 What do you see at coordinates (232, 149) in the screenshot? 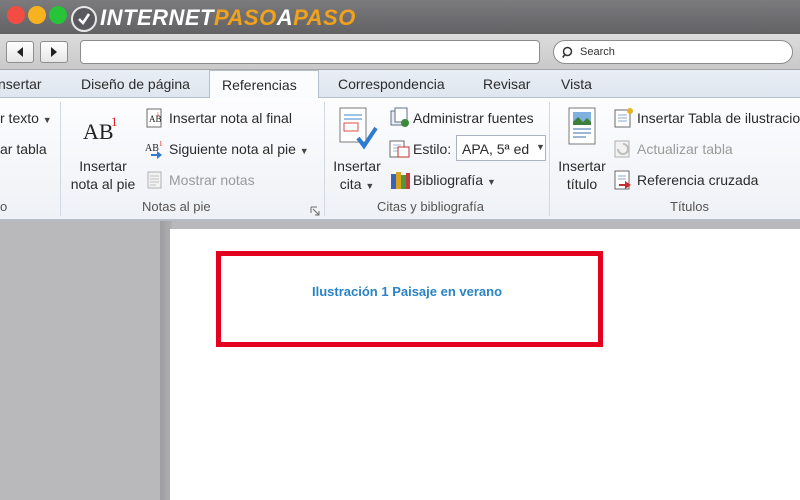
I see `next-footnote-label: Siguiente nota al pie` at bounding box center [232, 149].